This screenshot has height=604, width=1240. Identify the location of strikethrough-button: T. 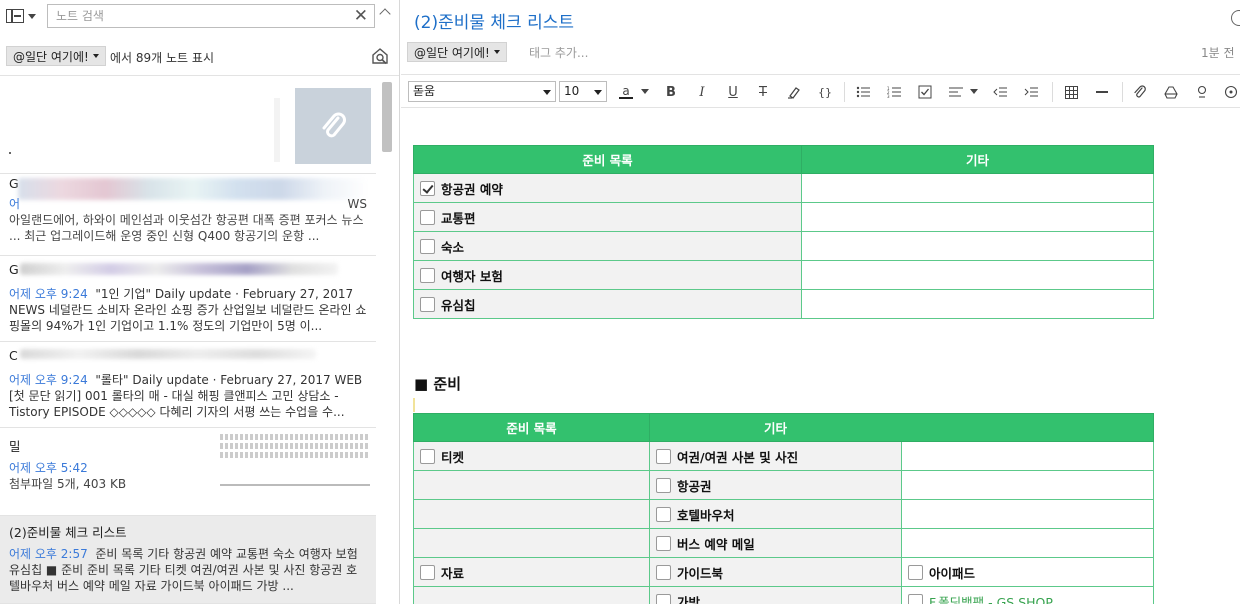
(763, 92).